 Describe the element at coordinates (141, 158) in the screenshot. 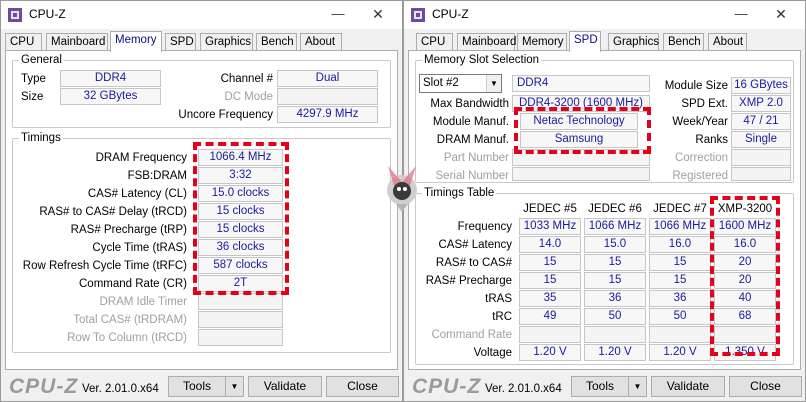

I see `timing-label: DRAM Frequency` at that location.